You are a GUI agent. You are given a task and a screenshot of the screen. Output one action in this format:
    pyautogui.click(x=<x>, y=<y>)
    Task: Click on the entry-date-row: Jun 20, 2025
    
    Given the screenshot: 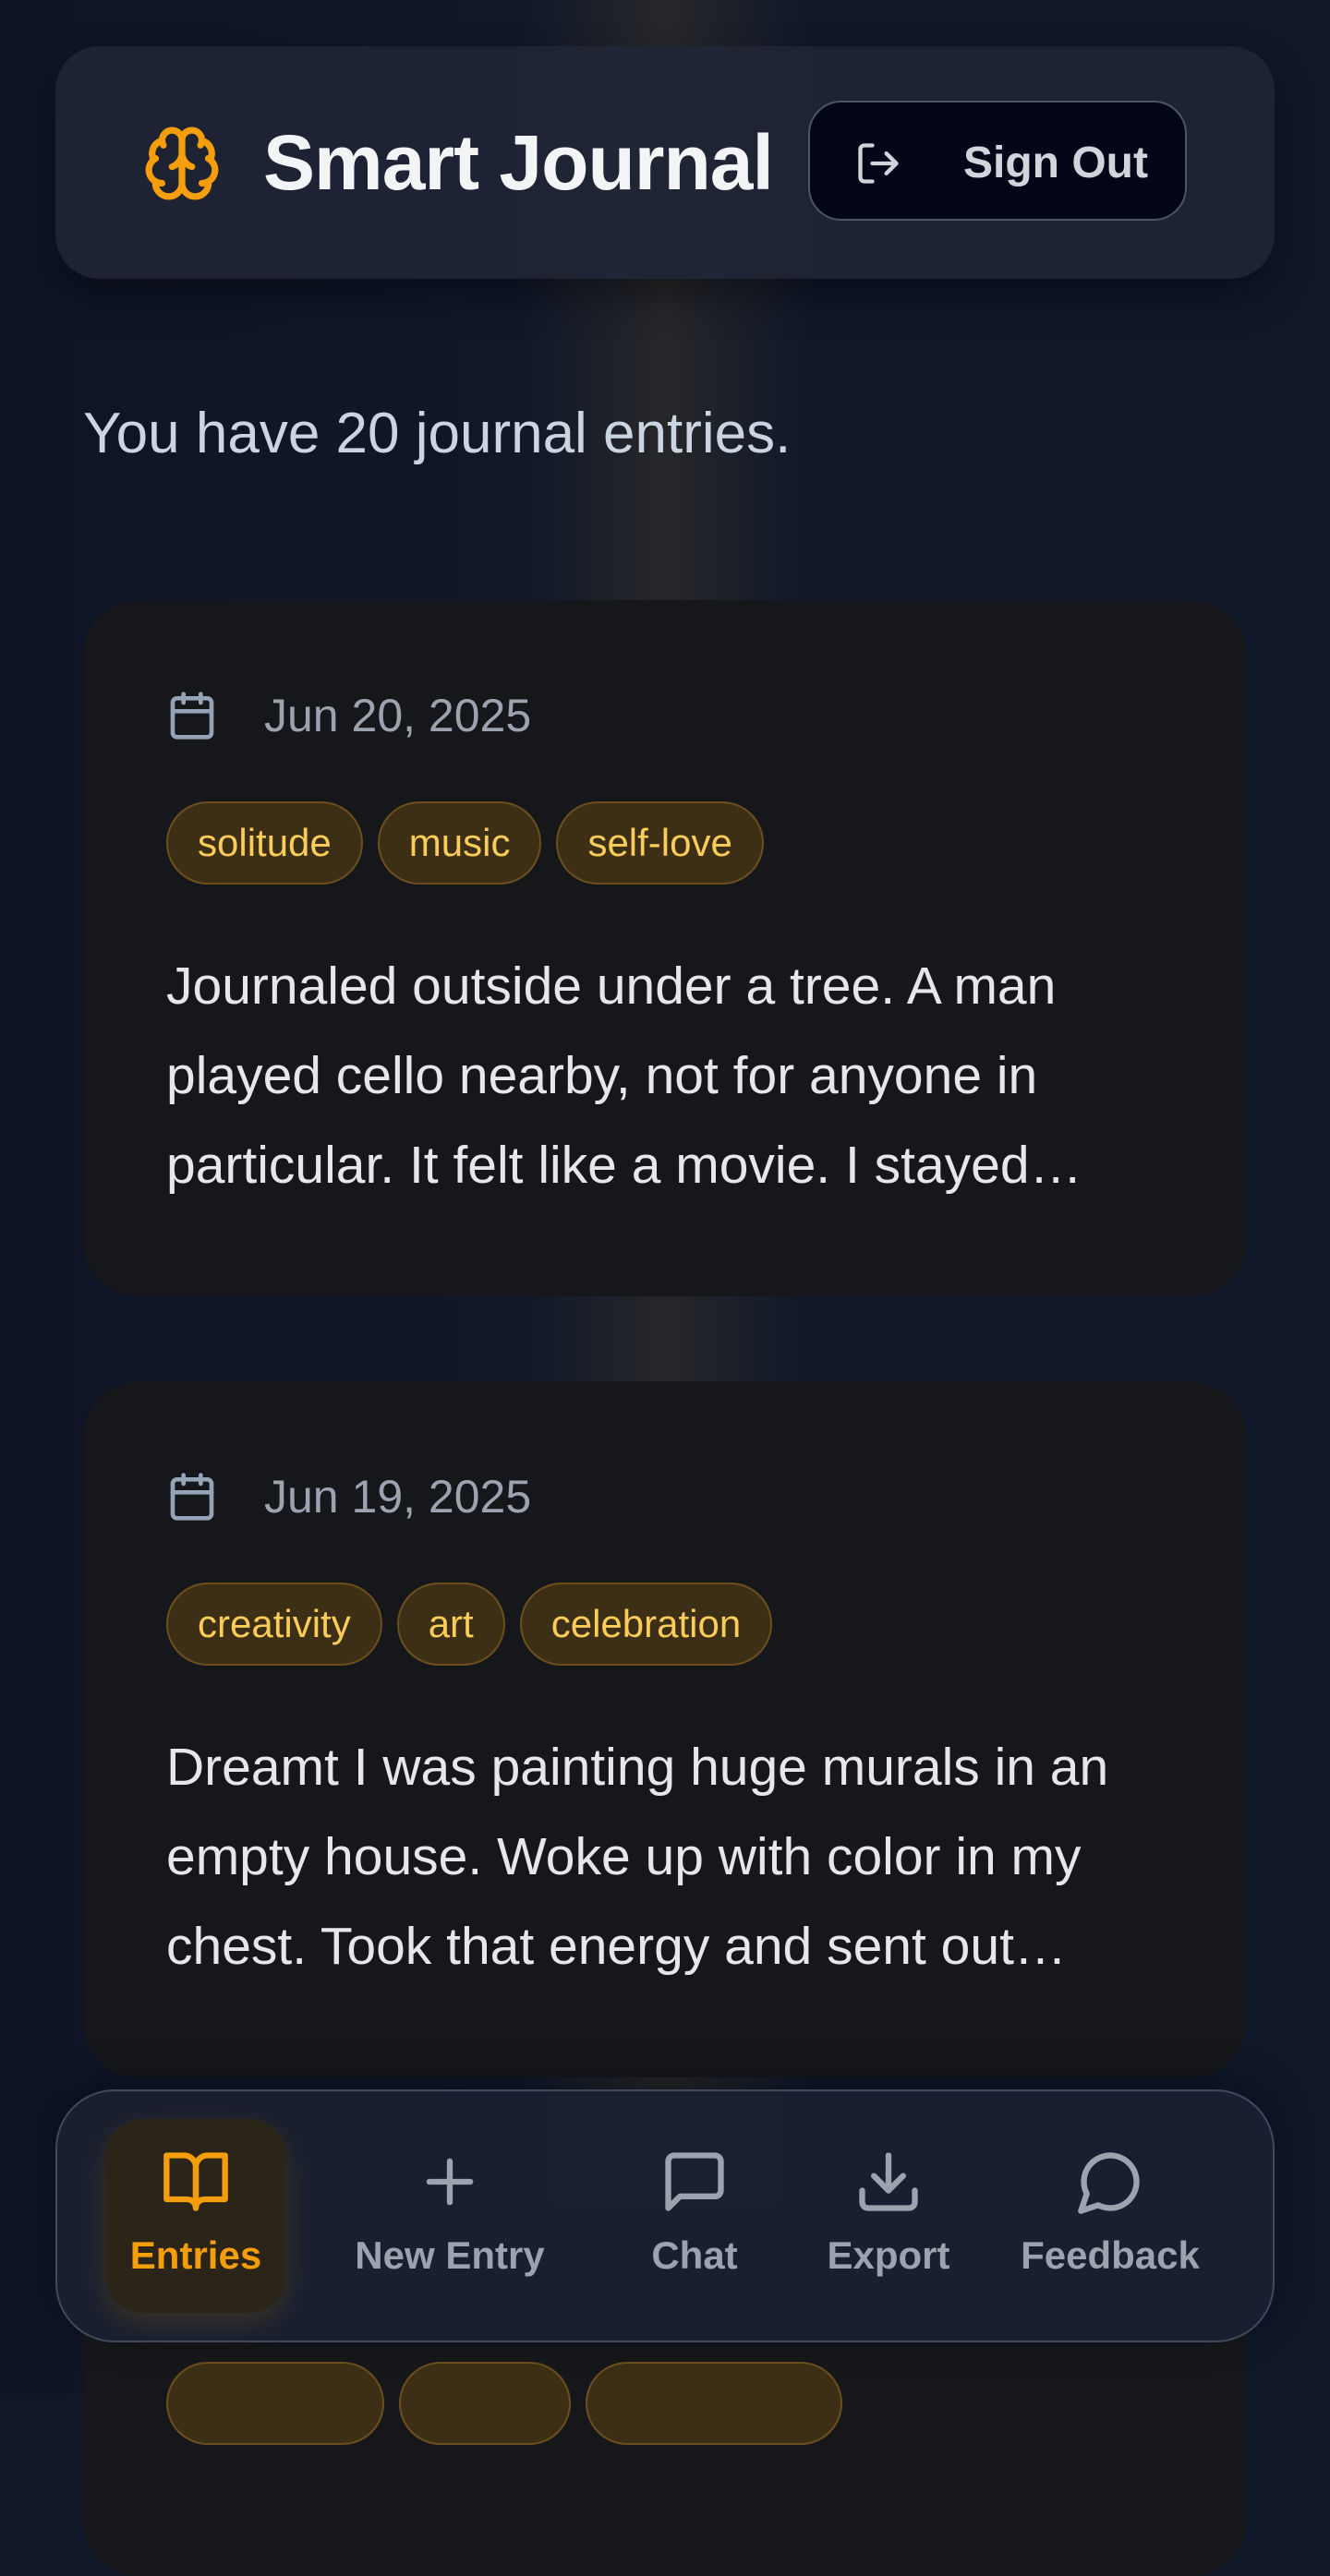 What is the action you would take?
    pyautogui.click(x=348, y=715)
    